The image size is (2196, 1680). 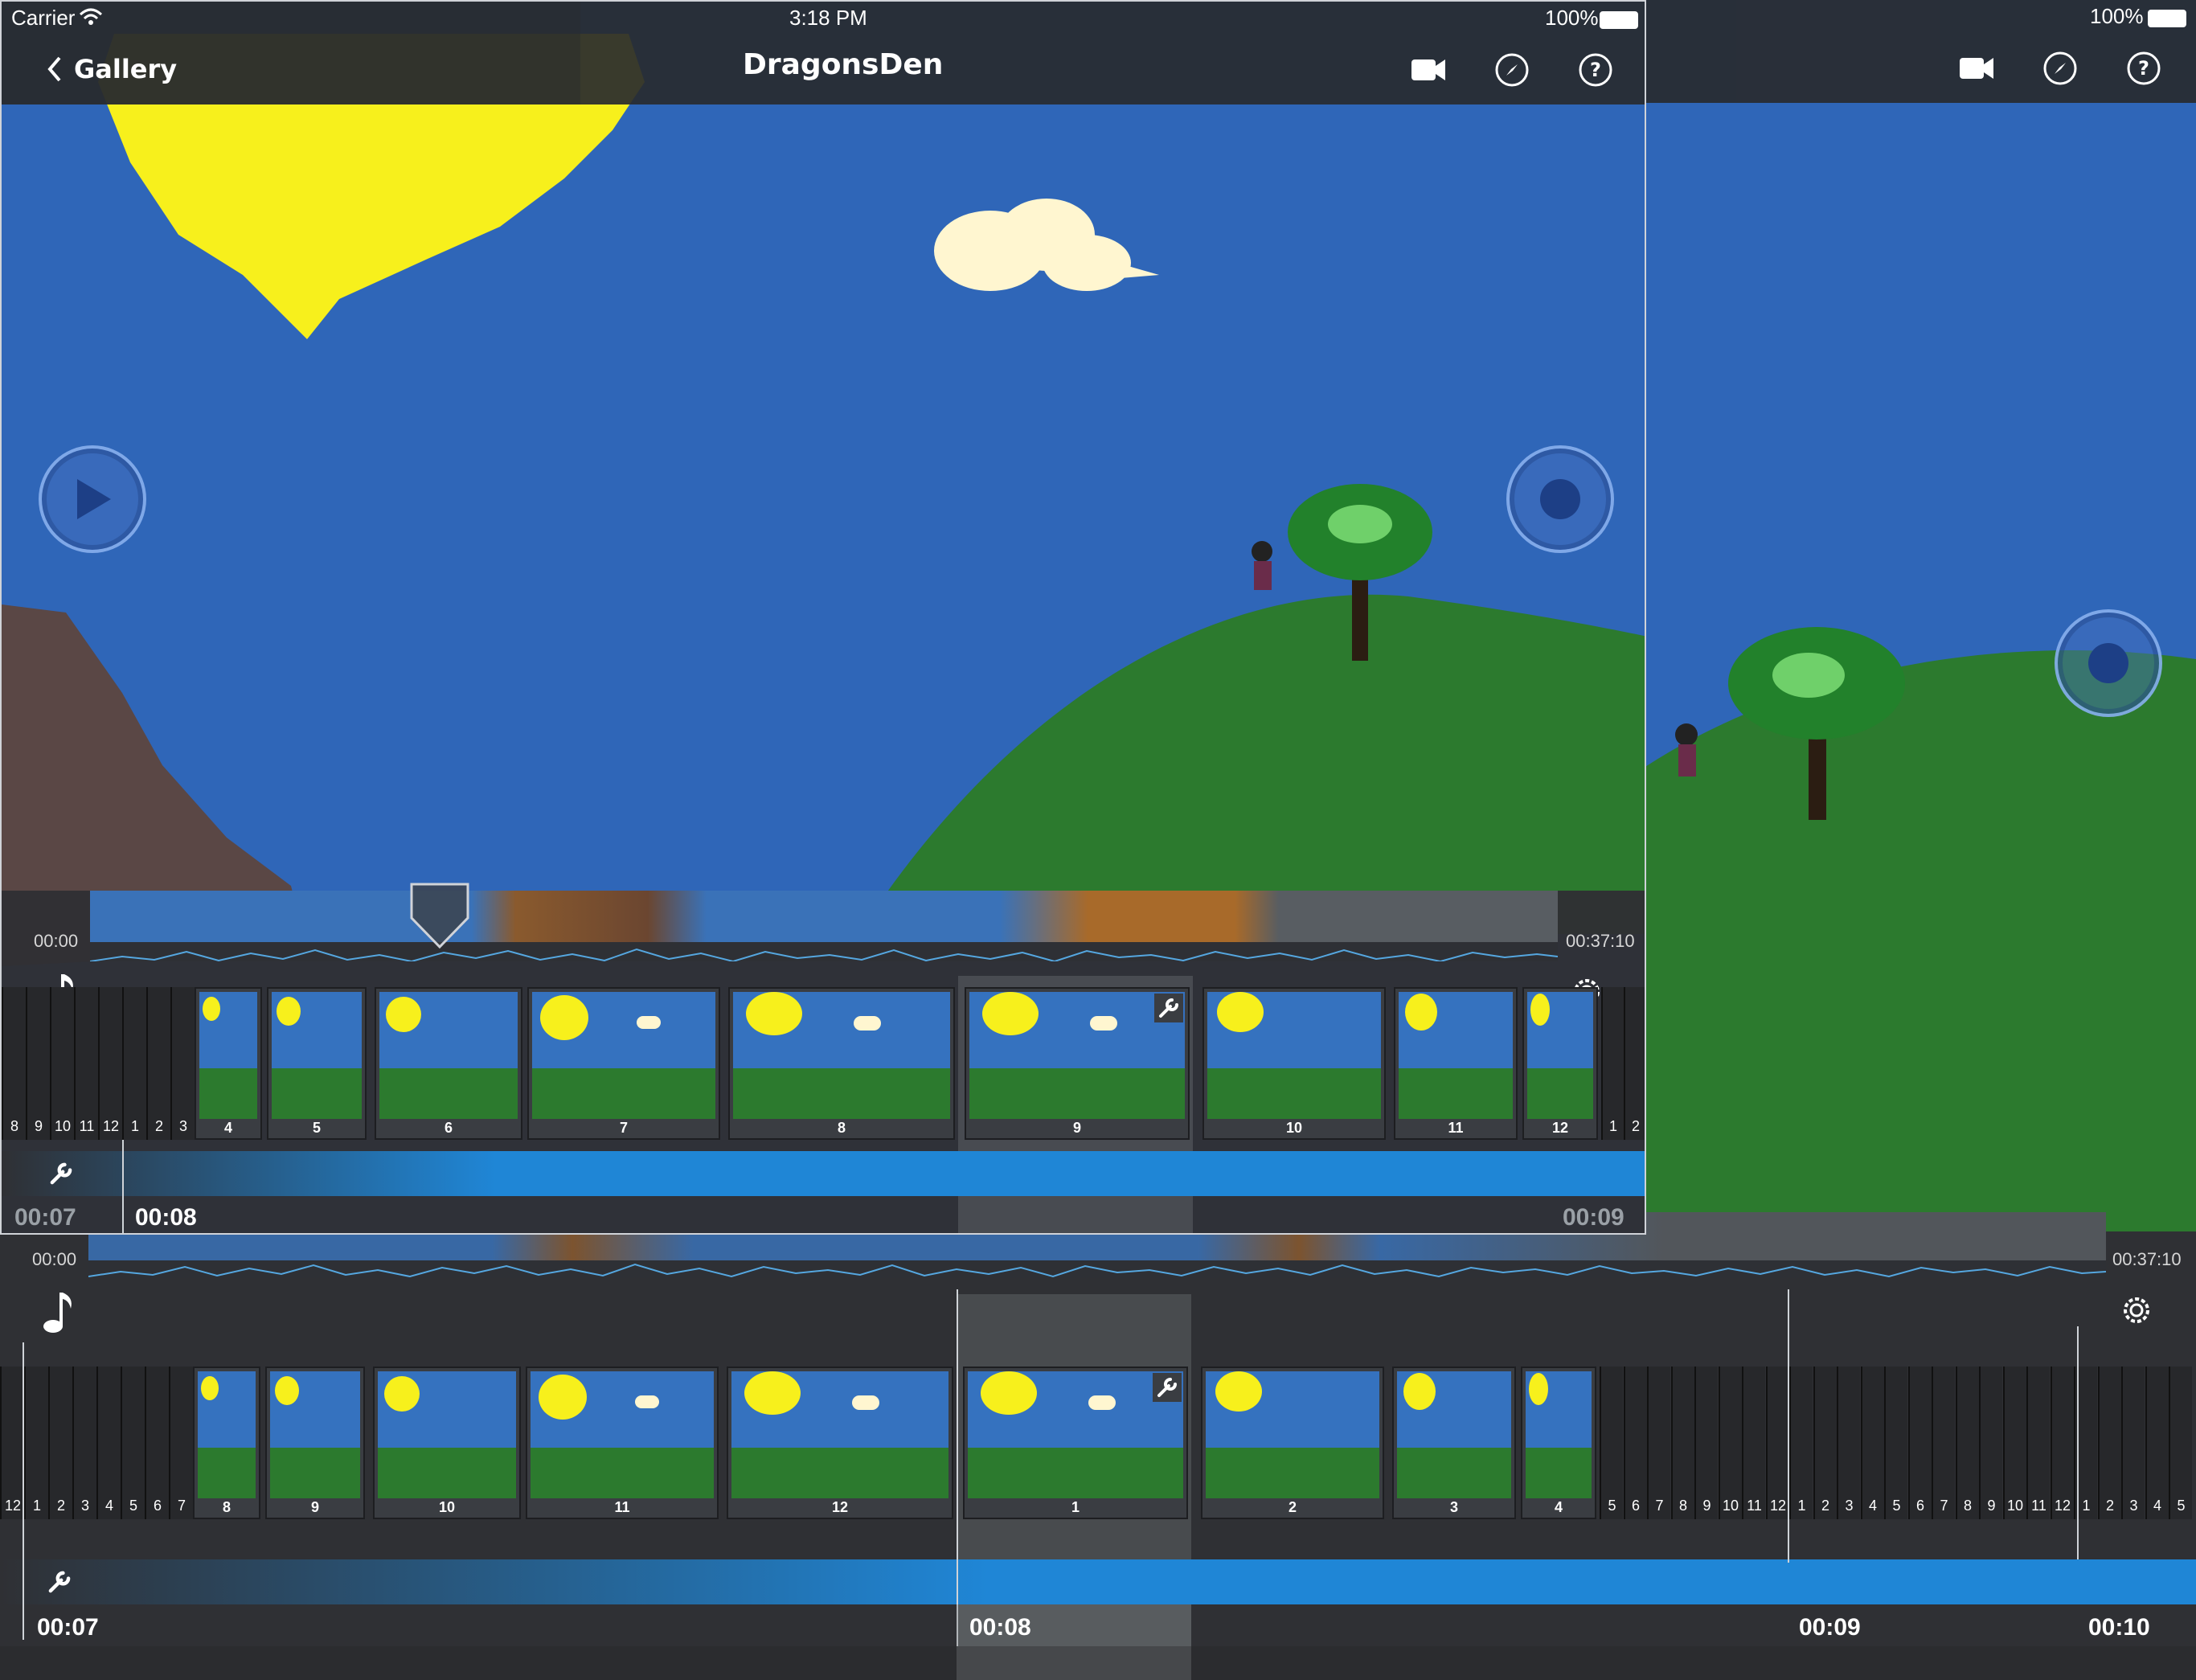 What do you see at coordinates (1593, 1217) in the screenshot?
I see `time-label-top-2: 00:09` at bounding box center [1593, 1217].